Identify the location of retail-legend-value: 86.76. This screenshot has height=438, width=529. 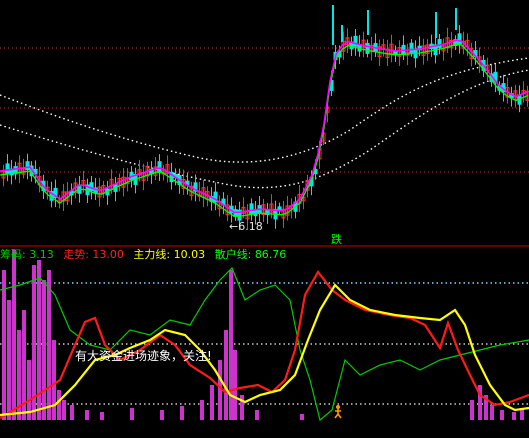
(270, 254).